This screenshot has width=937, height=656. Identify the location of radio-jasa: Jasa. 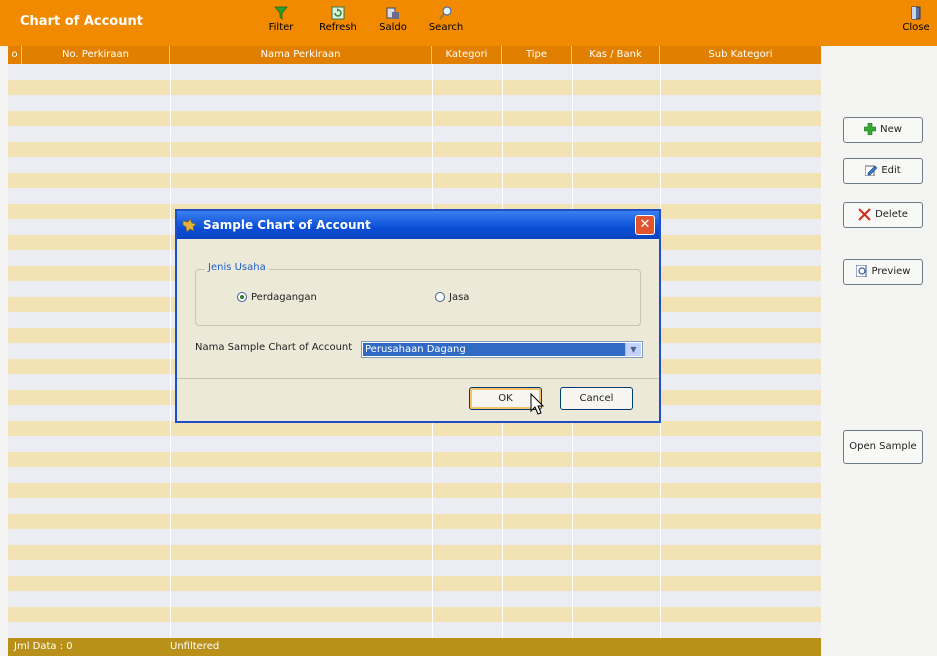
(452, 297).